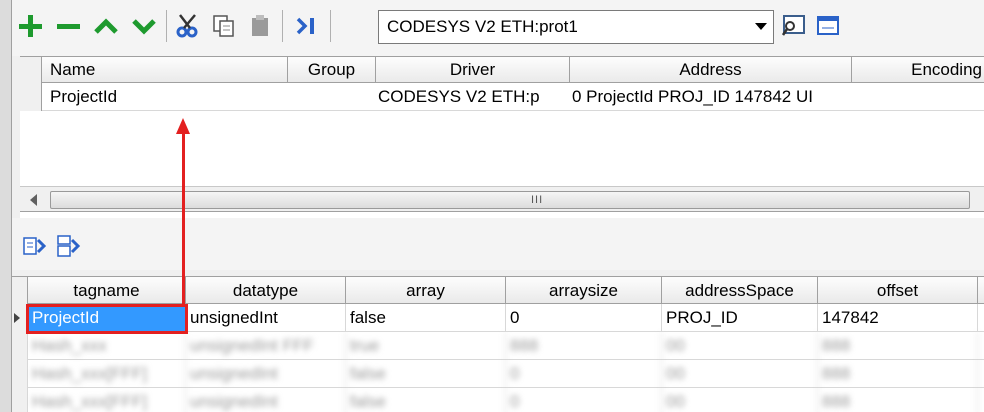  I want to click on column-header-address: Address, so click(711, 70).